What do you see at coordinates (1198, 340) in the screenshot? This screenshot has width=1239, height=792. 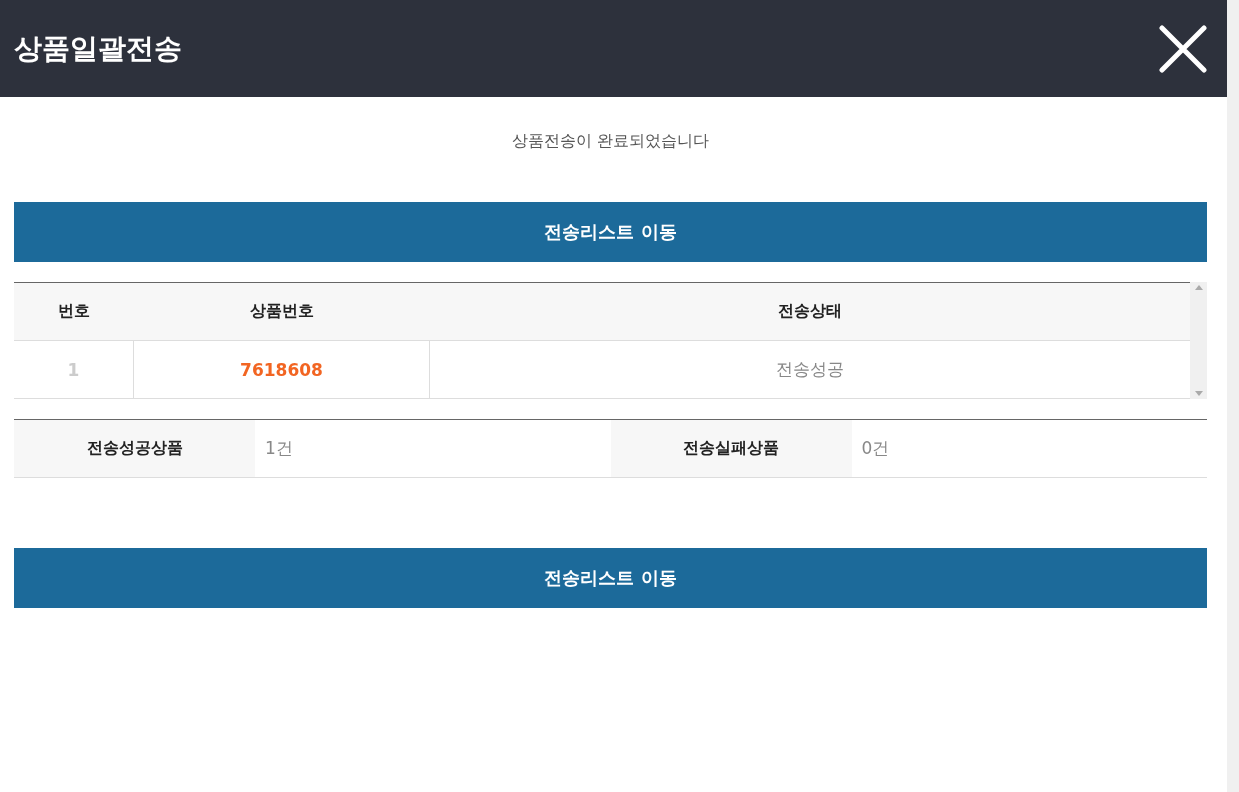 I see `scrollbar` at bounding box center [1198, 340].